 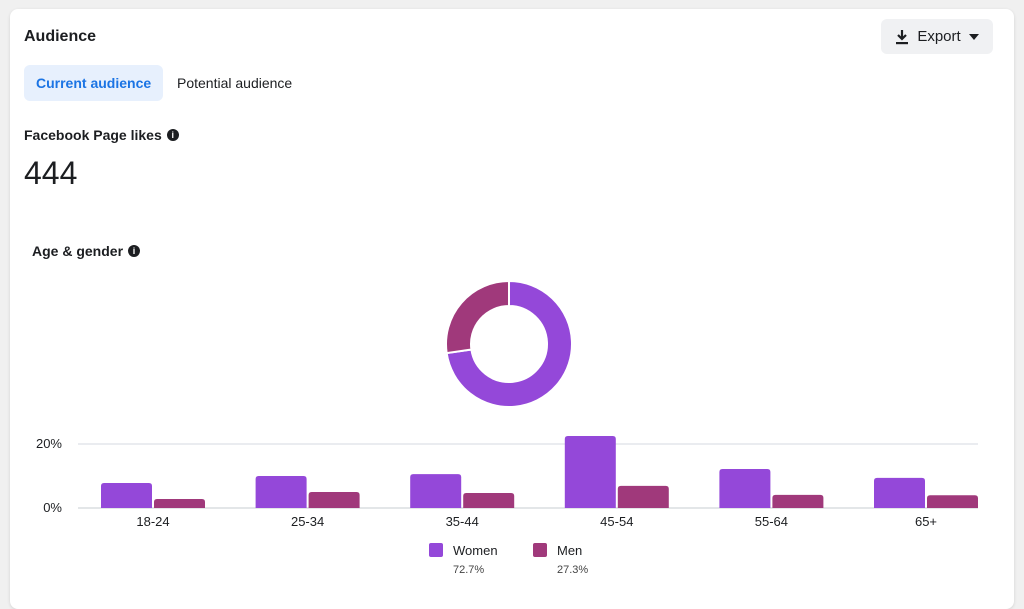 I want to click on bar-women-65+, so click(x=899, y=492).